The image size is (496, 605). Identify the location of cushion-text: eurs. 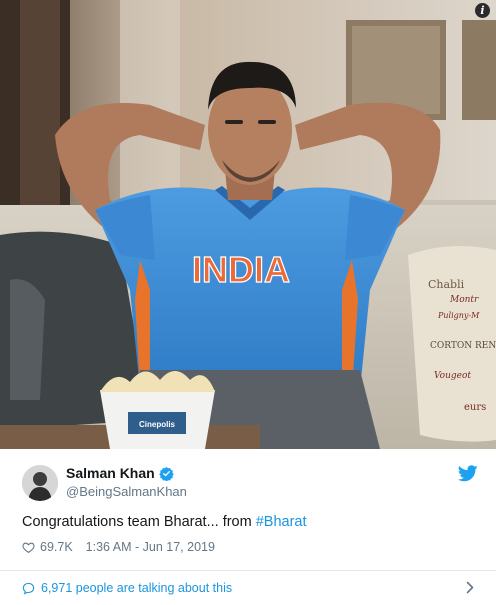
(475, 407).